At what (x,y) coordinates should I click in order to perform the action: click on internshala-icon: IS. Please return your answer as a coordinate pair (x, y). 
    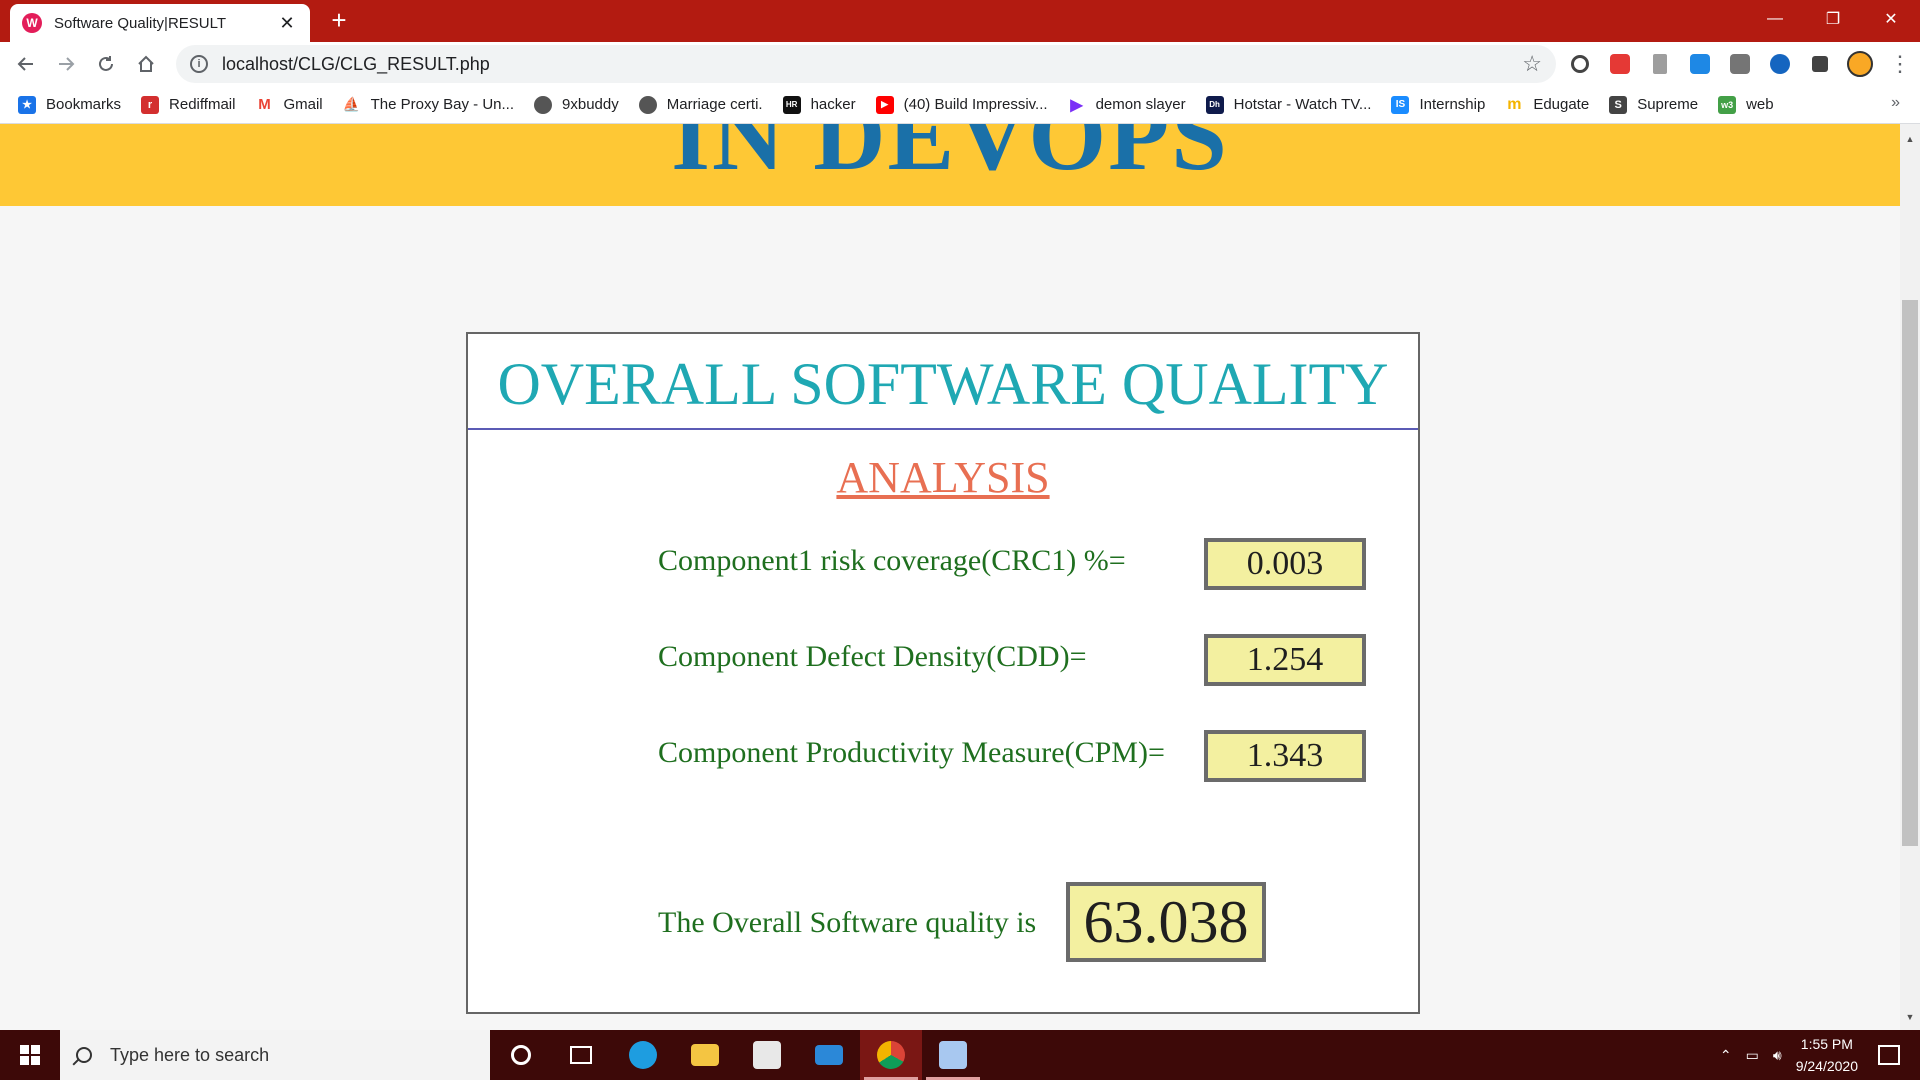
    Looking at the image, I should click on (1400, 104).